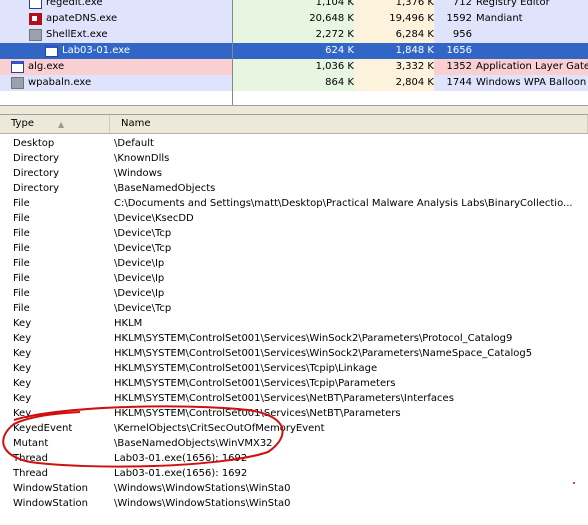 The image size is (588, 525). Describe the element at coordinates (154, 218) in the screenshot. I see `handle-name: \Device\KsecDD` at that location.